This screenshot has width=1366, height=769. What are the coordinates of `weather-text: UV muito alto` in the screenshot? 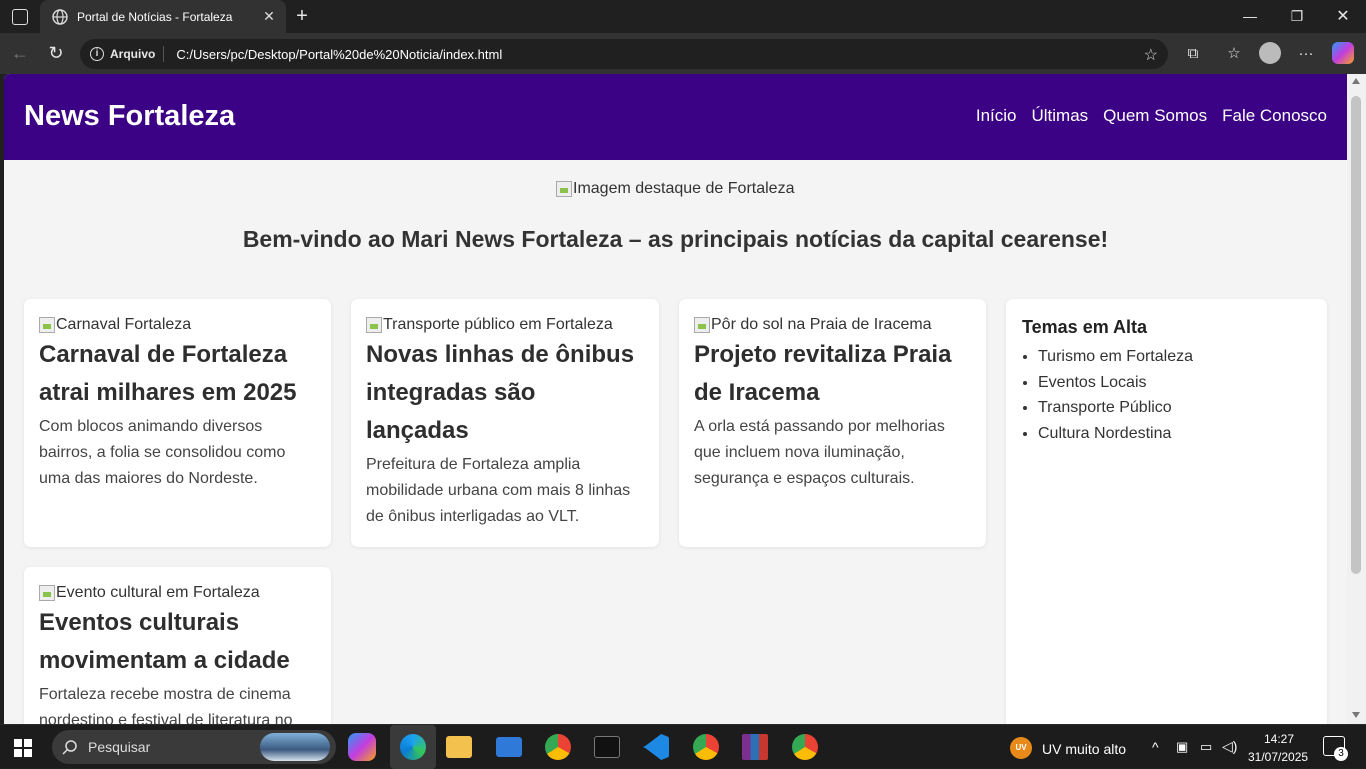 It's located at (1084, 749).